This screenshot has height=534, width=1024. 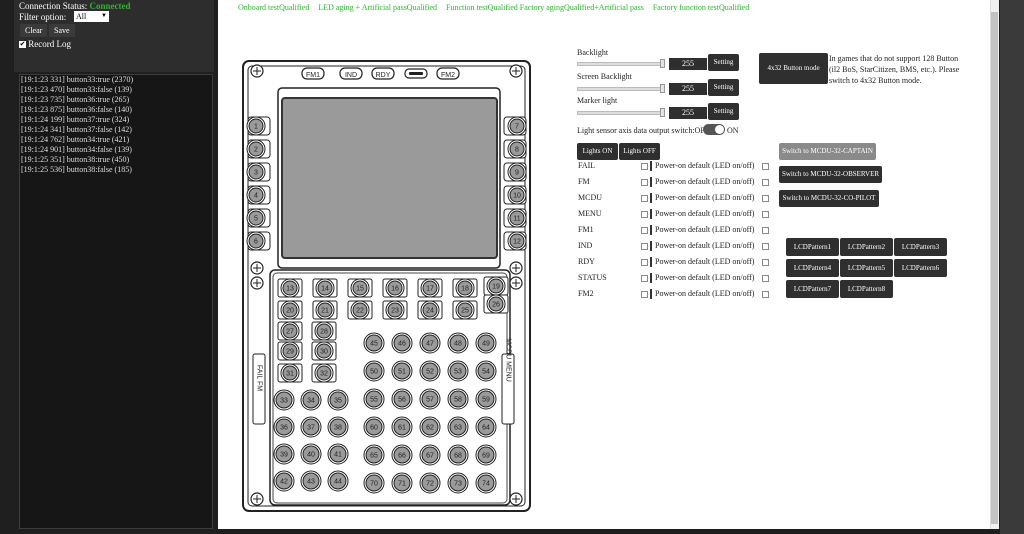 I want to click on letter-key: 70, so click(x=374, y=483).